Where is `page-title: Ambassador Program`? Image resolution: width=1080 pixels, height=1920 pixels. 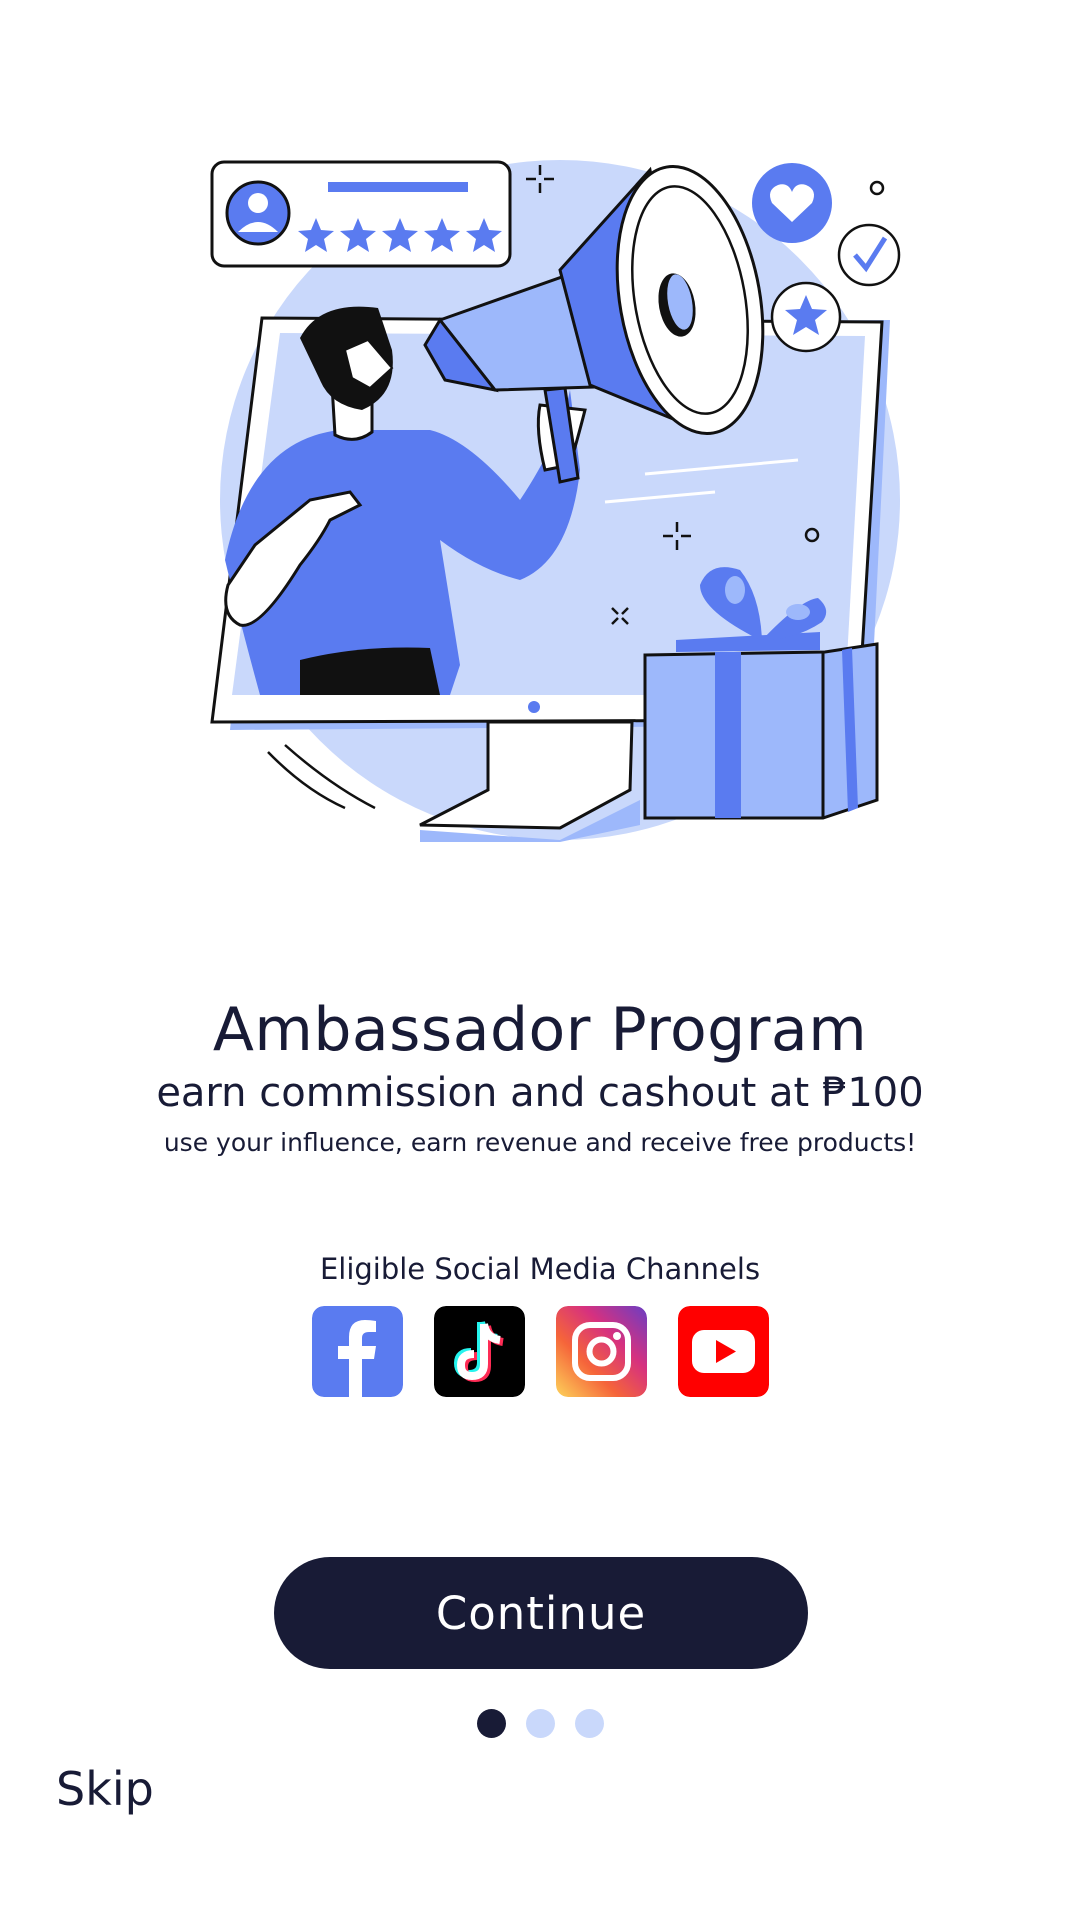
page-title: Ambassador Program is located at coordinates (540, 1030).